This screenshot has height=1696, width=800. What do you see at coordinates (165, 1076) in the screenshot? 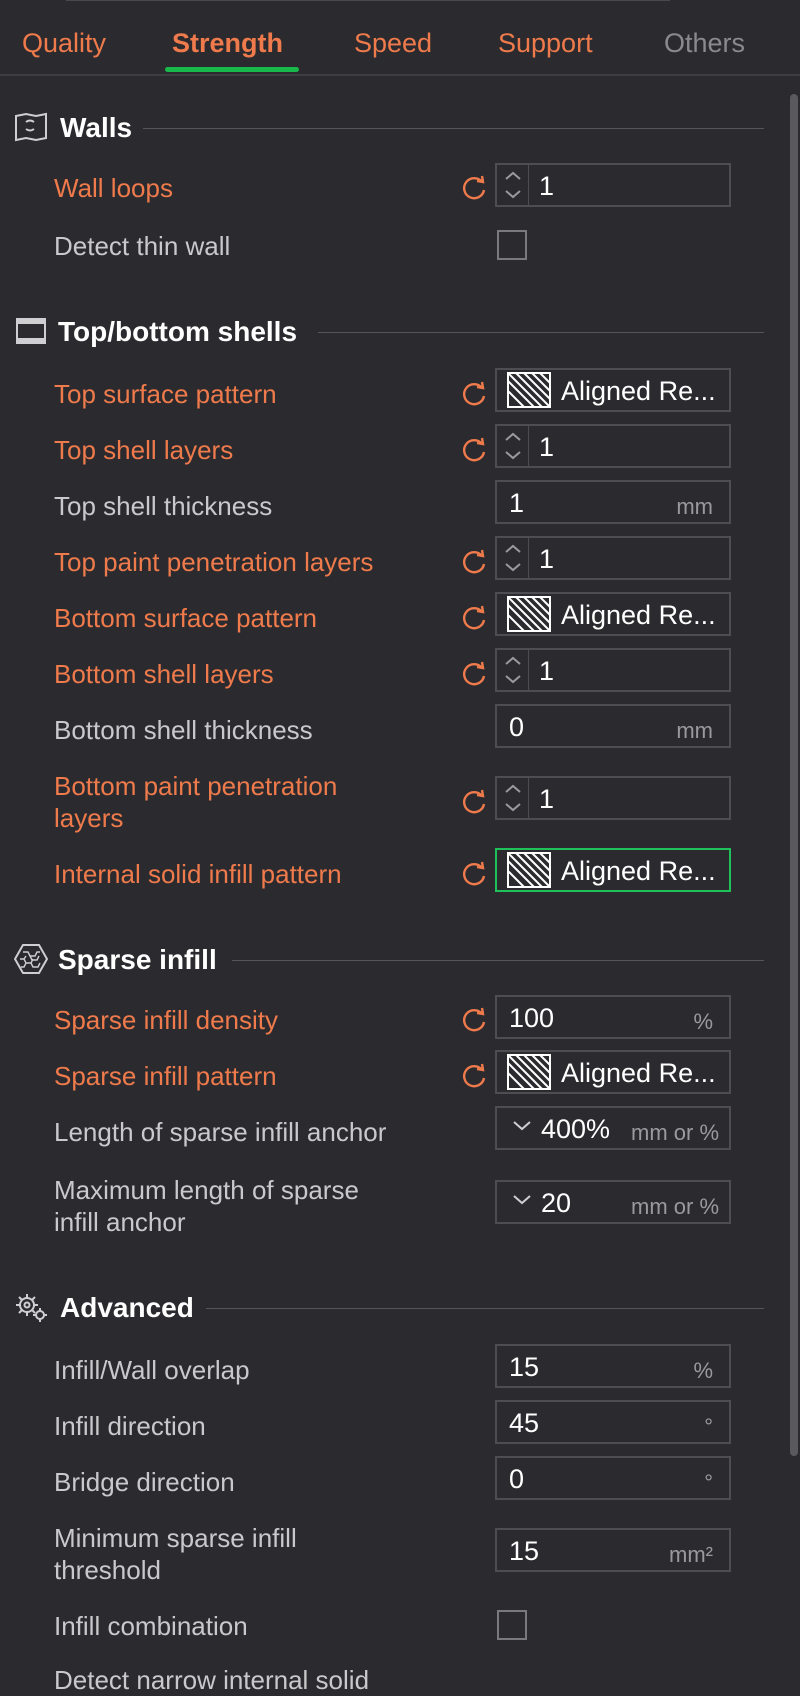
I see `setting-label: Sparse infill pattern` at bounding box center [165, 1076].